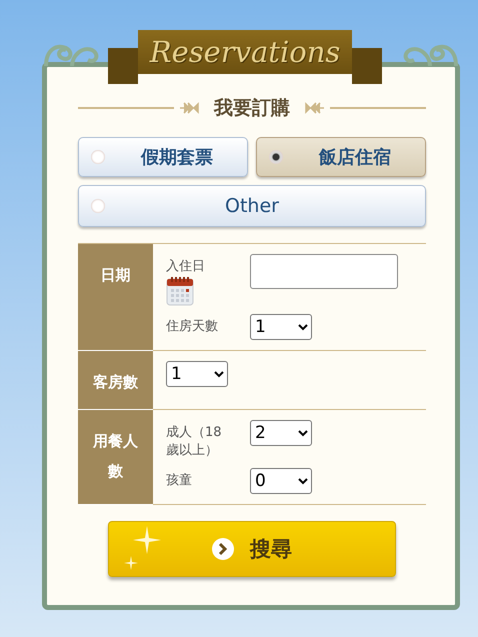 This screenshot has height=637, width=478. What do you see at coordinates (324, 271) in the screenshot?
I see `date-input` at bounding box center [324, 271].